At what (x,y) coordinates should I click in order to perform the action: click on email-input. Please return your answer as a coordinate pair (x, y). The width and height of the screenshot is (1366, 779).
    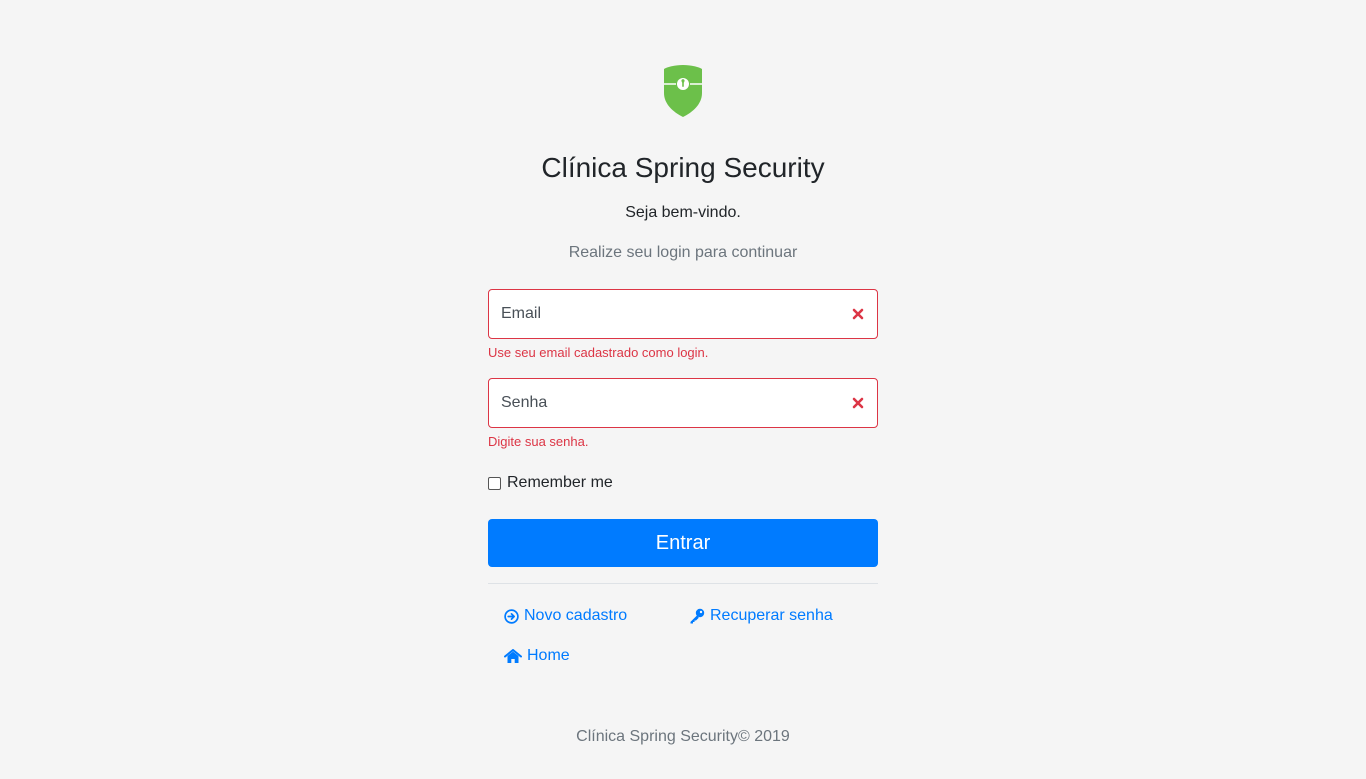
    Looking at the image, I should click on (664, 314).